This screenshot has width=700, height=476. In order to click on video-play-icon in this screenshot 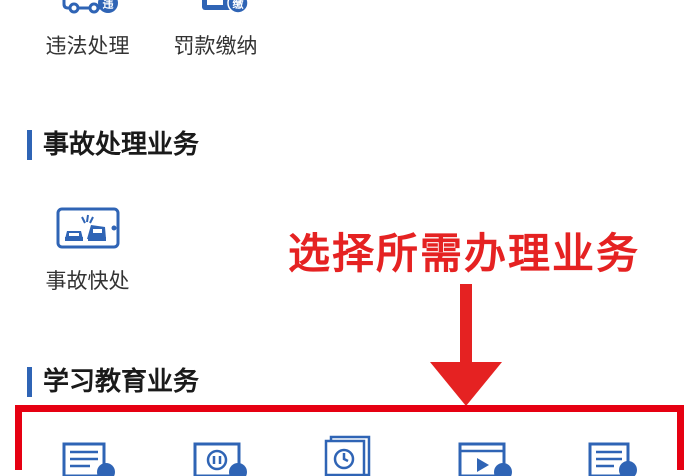, I will do `click(487, 458)`.